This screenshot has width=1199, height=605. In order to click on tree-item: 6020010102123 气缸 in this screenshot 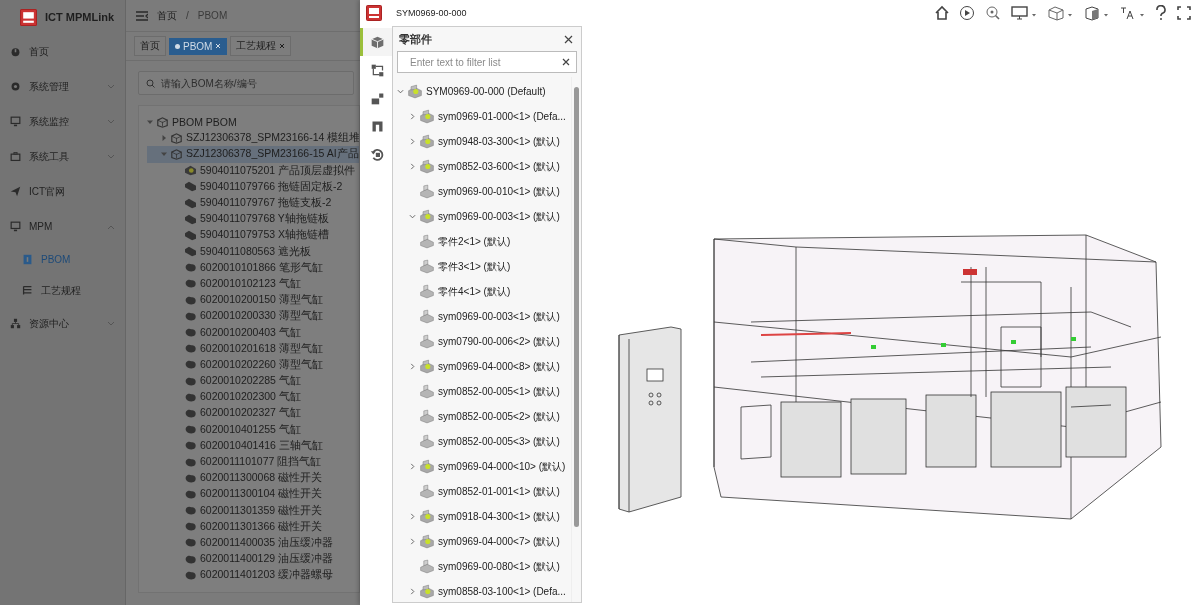, I will do `click(253, 284)`.